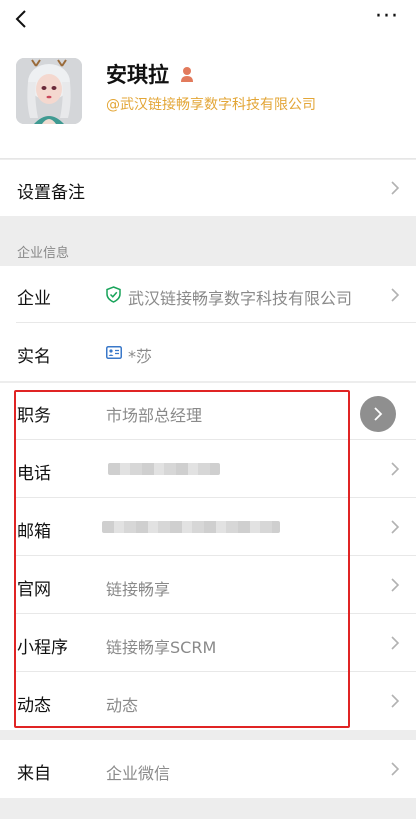 The height and width of the screenshot is (819, 416). What do you see at coordinates (113, 294) in the screenshot?
I see `verified-shield-icon` at bounding box center [113, 294].